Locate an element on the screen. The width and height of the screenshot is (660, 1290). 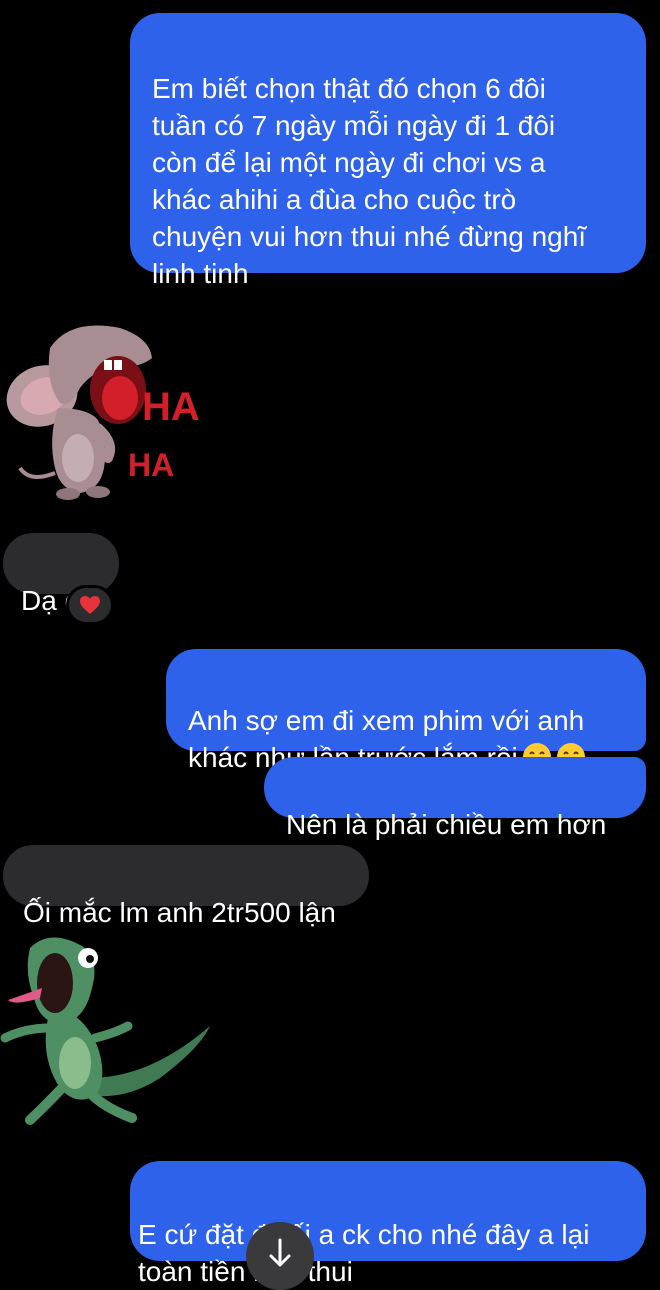
laughing-mouse-sticker: HA HA is located at coordinates (105, 408).